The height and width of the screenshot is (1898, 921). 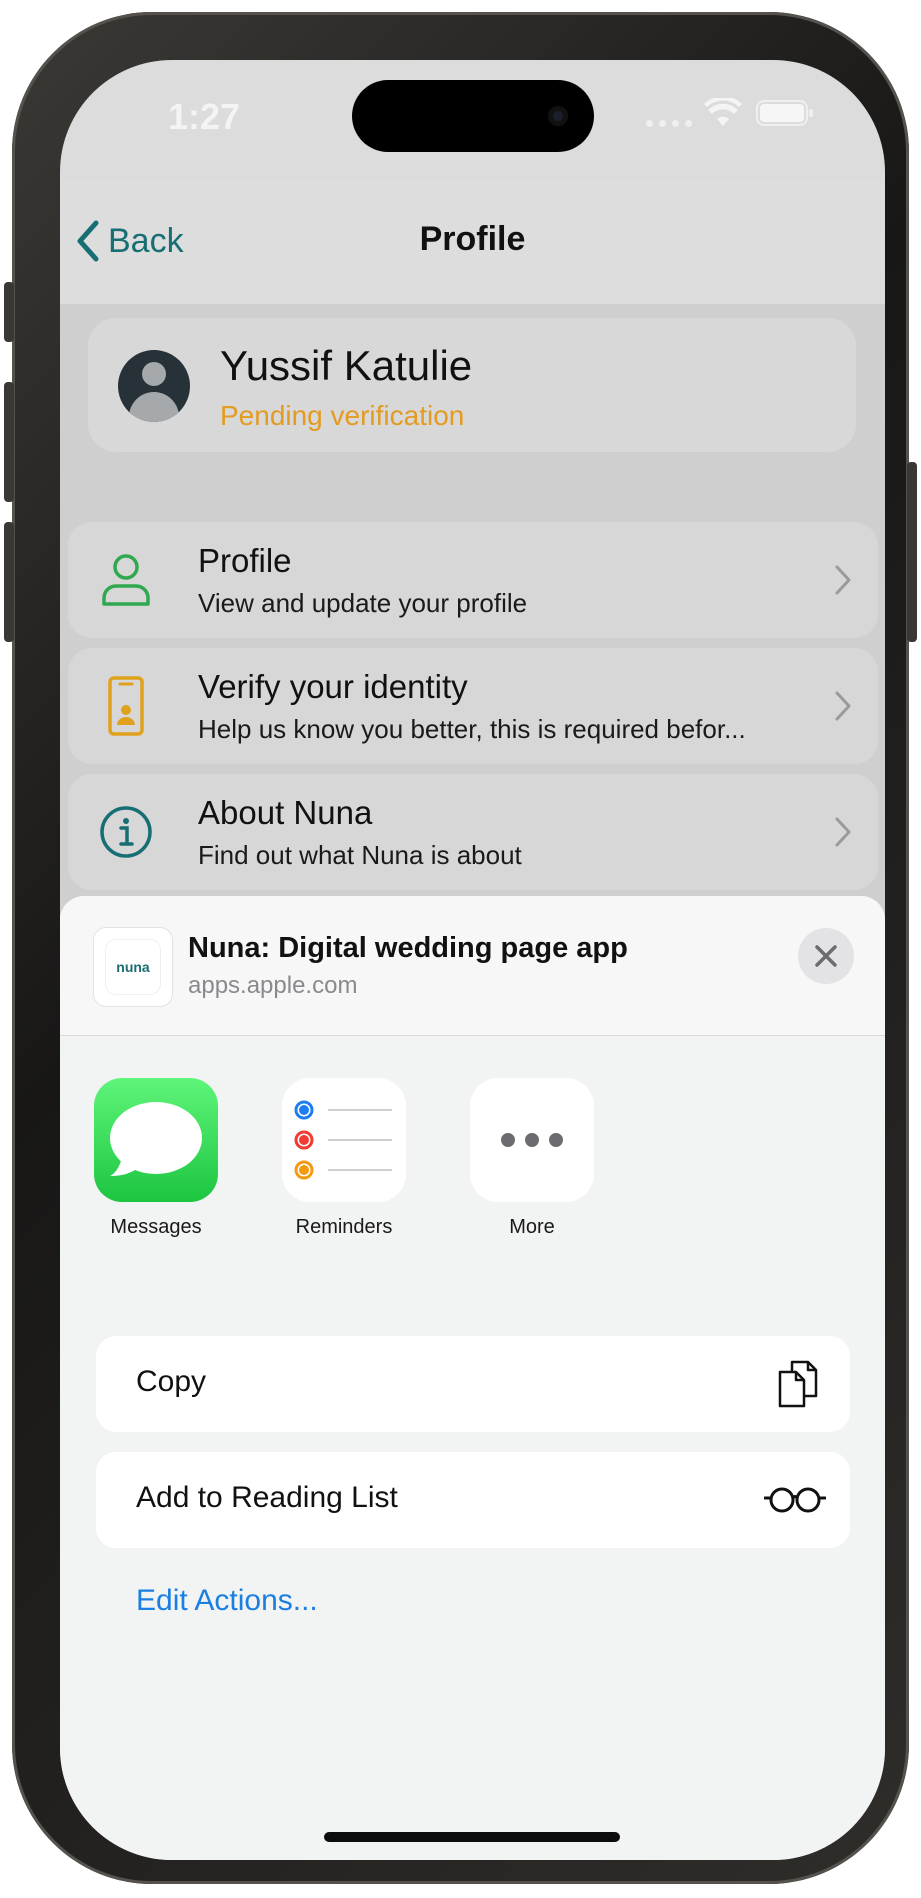 What do you see at coordinates (723, 112) in the screenshot?
I see `wifi-icon` at bounding box center [723, 112].